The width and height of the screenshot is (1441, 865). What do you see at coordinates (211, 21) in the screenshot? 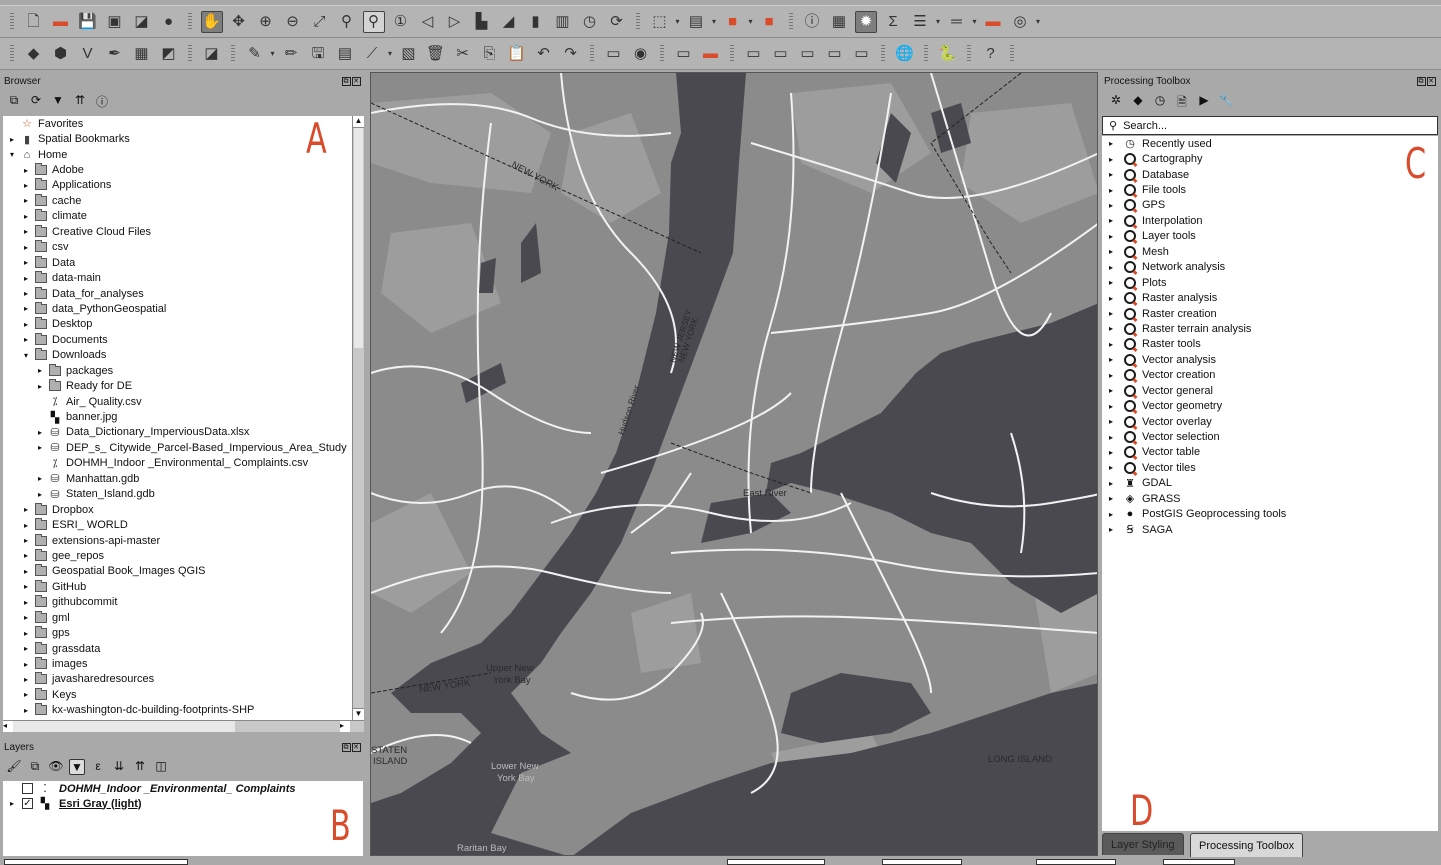
I see `pan-map-button: ✋` at bounding box center [211, 21].